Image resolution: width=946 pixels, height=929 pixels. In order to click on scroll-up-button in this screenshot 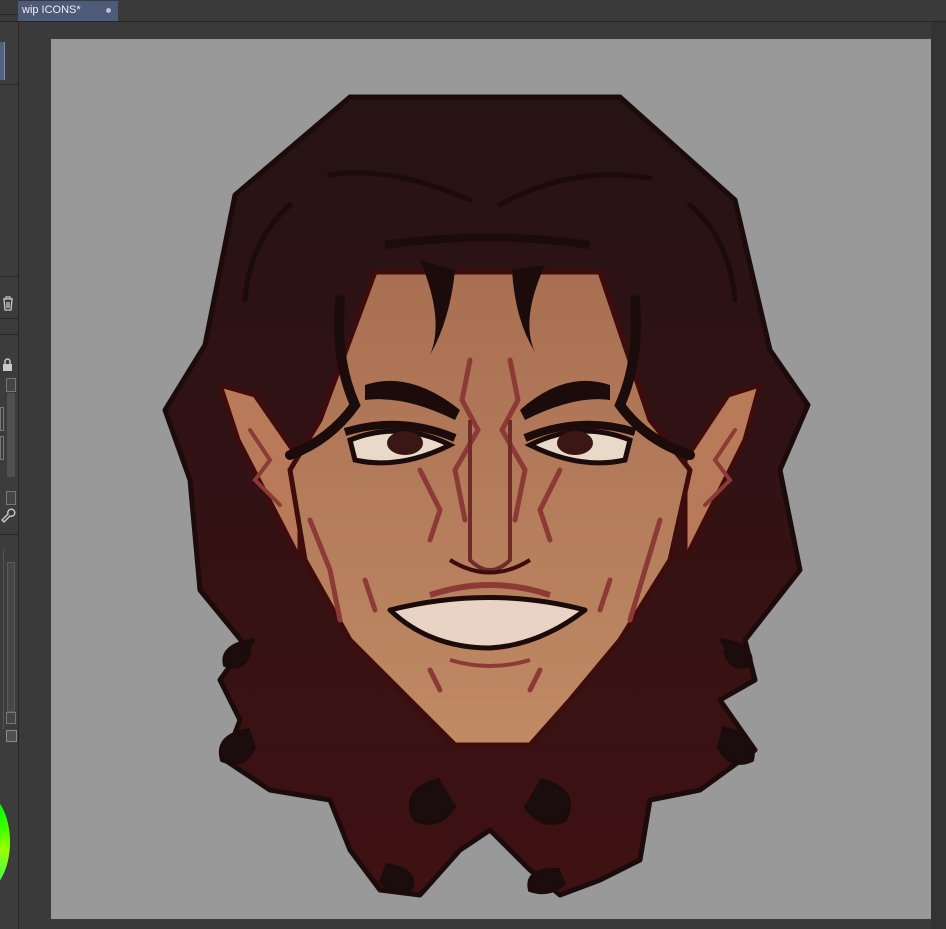, I will do `click(11, 385)`.